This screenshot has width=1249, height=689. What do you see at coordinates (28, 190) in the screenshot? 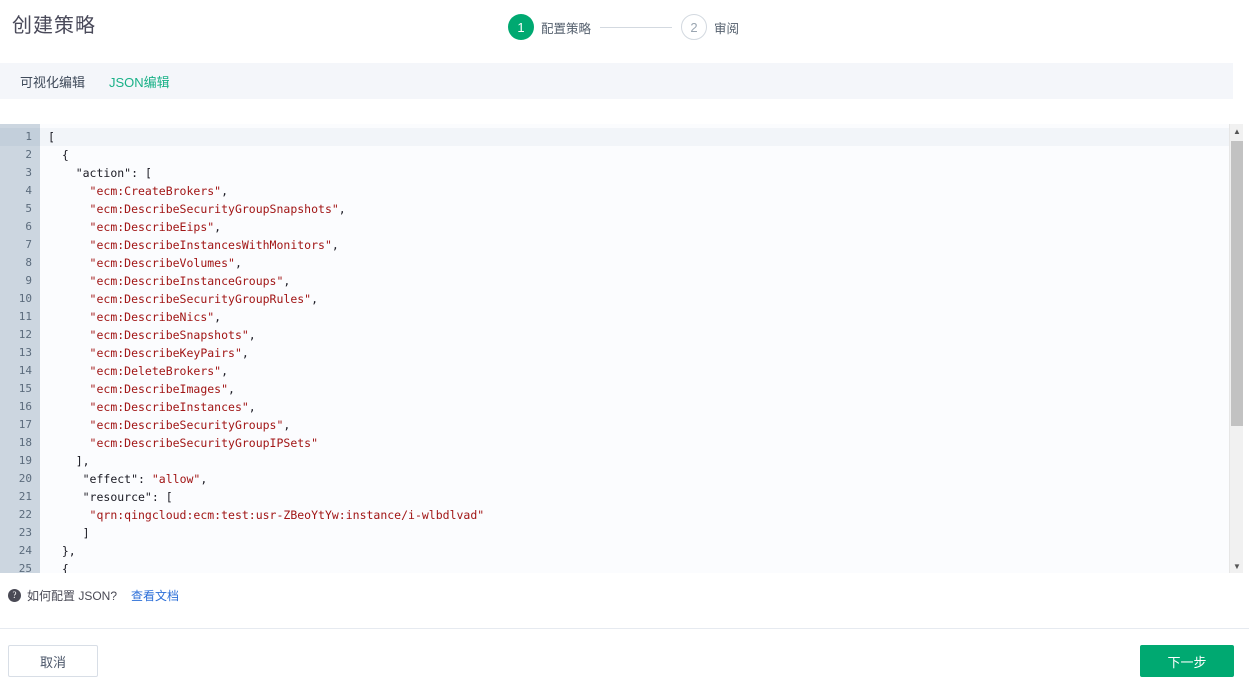
I see `line-number: 4` at bounding box center [28, 190].